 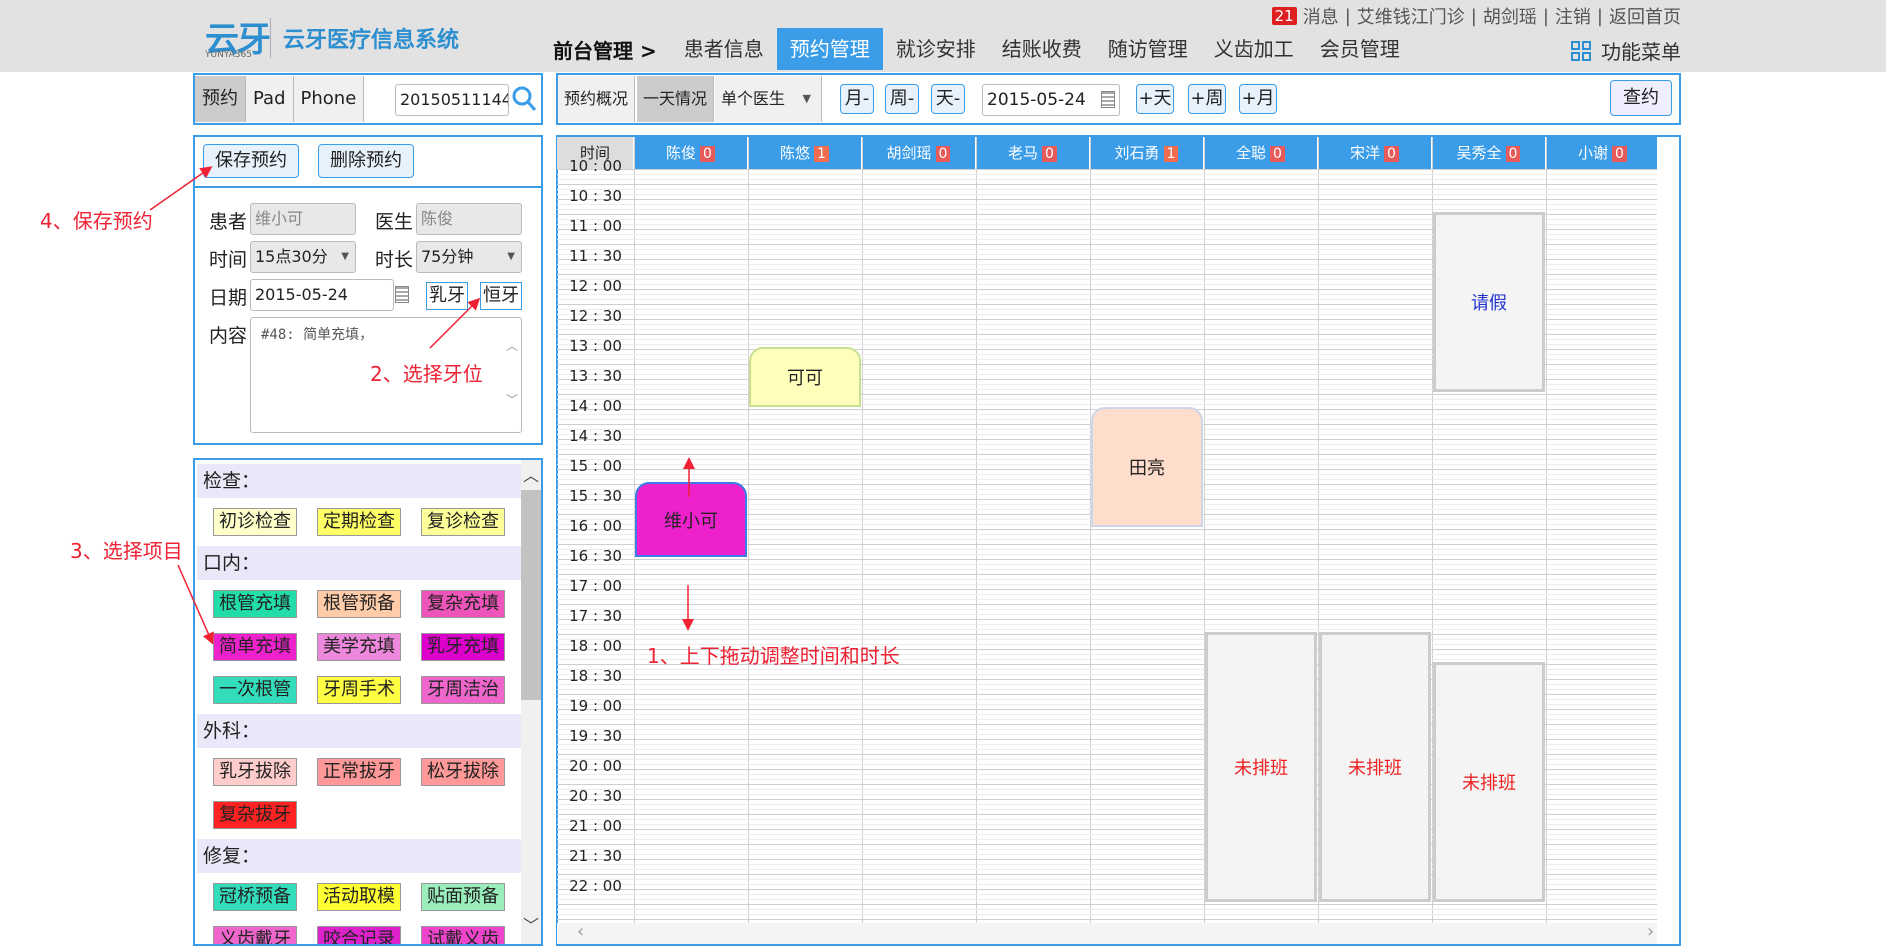 What do you see at coordinates (1489, 153) in the screenshot?
I see `doctor-column-header: 吴秀全 0` at bounding box center [1489, 153].